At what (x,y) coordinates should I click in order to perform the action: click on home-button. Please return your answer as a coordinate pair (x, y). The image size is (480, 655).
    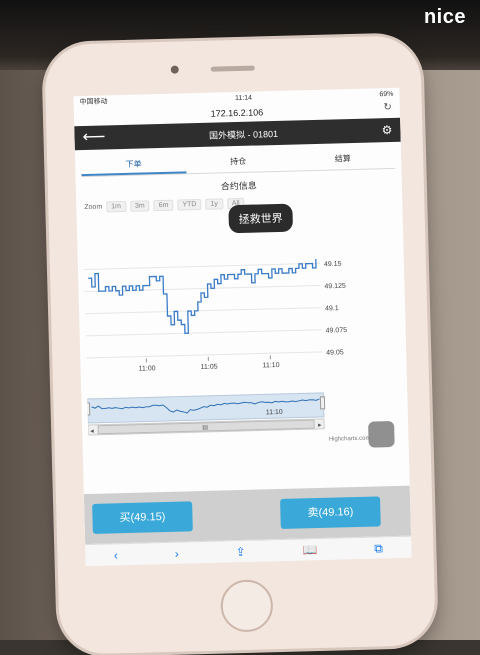
    Looking at the image, I should click on (246, 605).